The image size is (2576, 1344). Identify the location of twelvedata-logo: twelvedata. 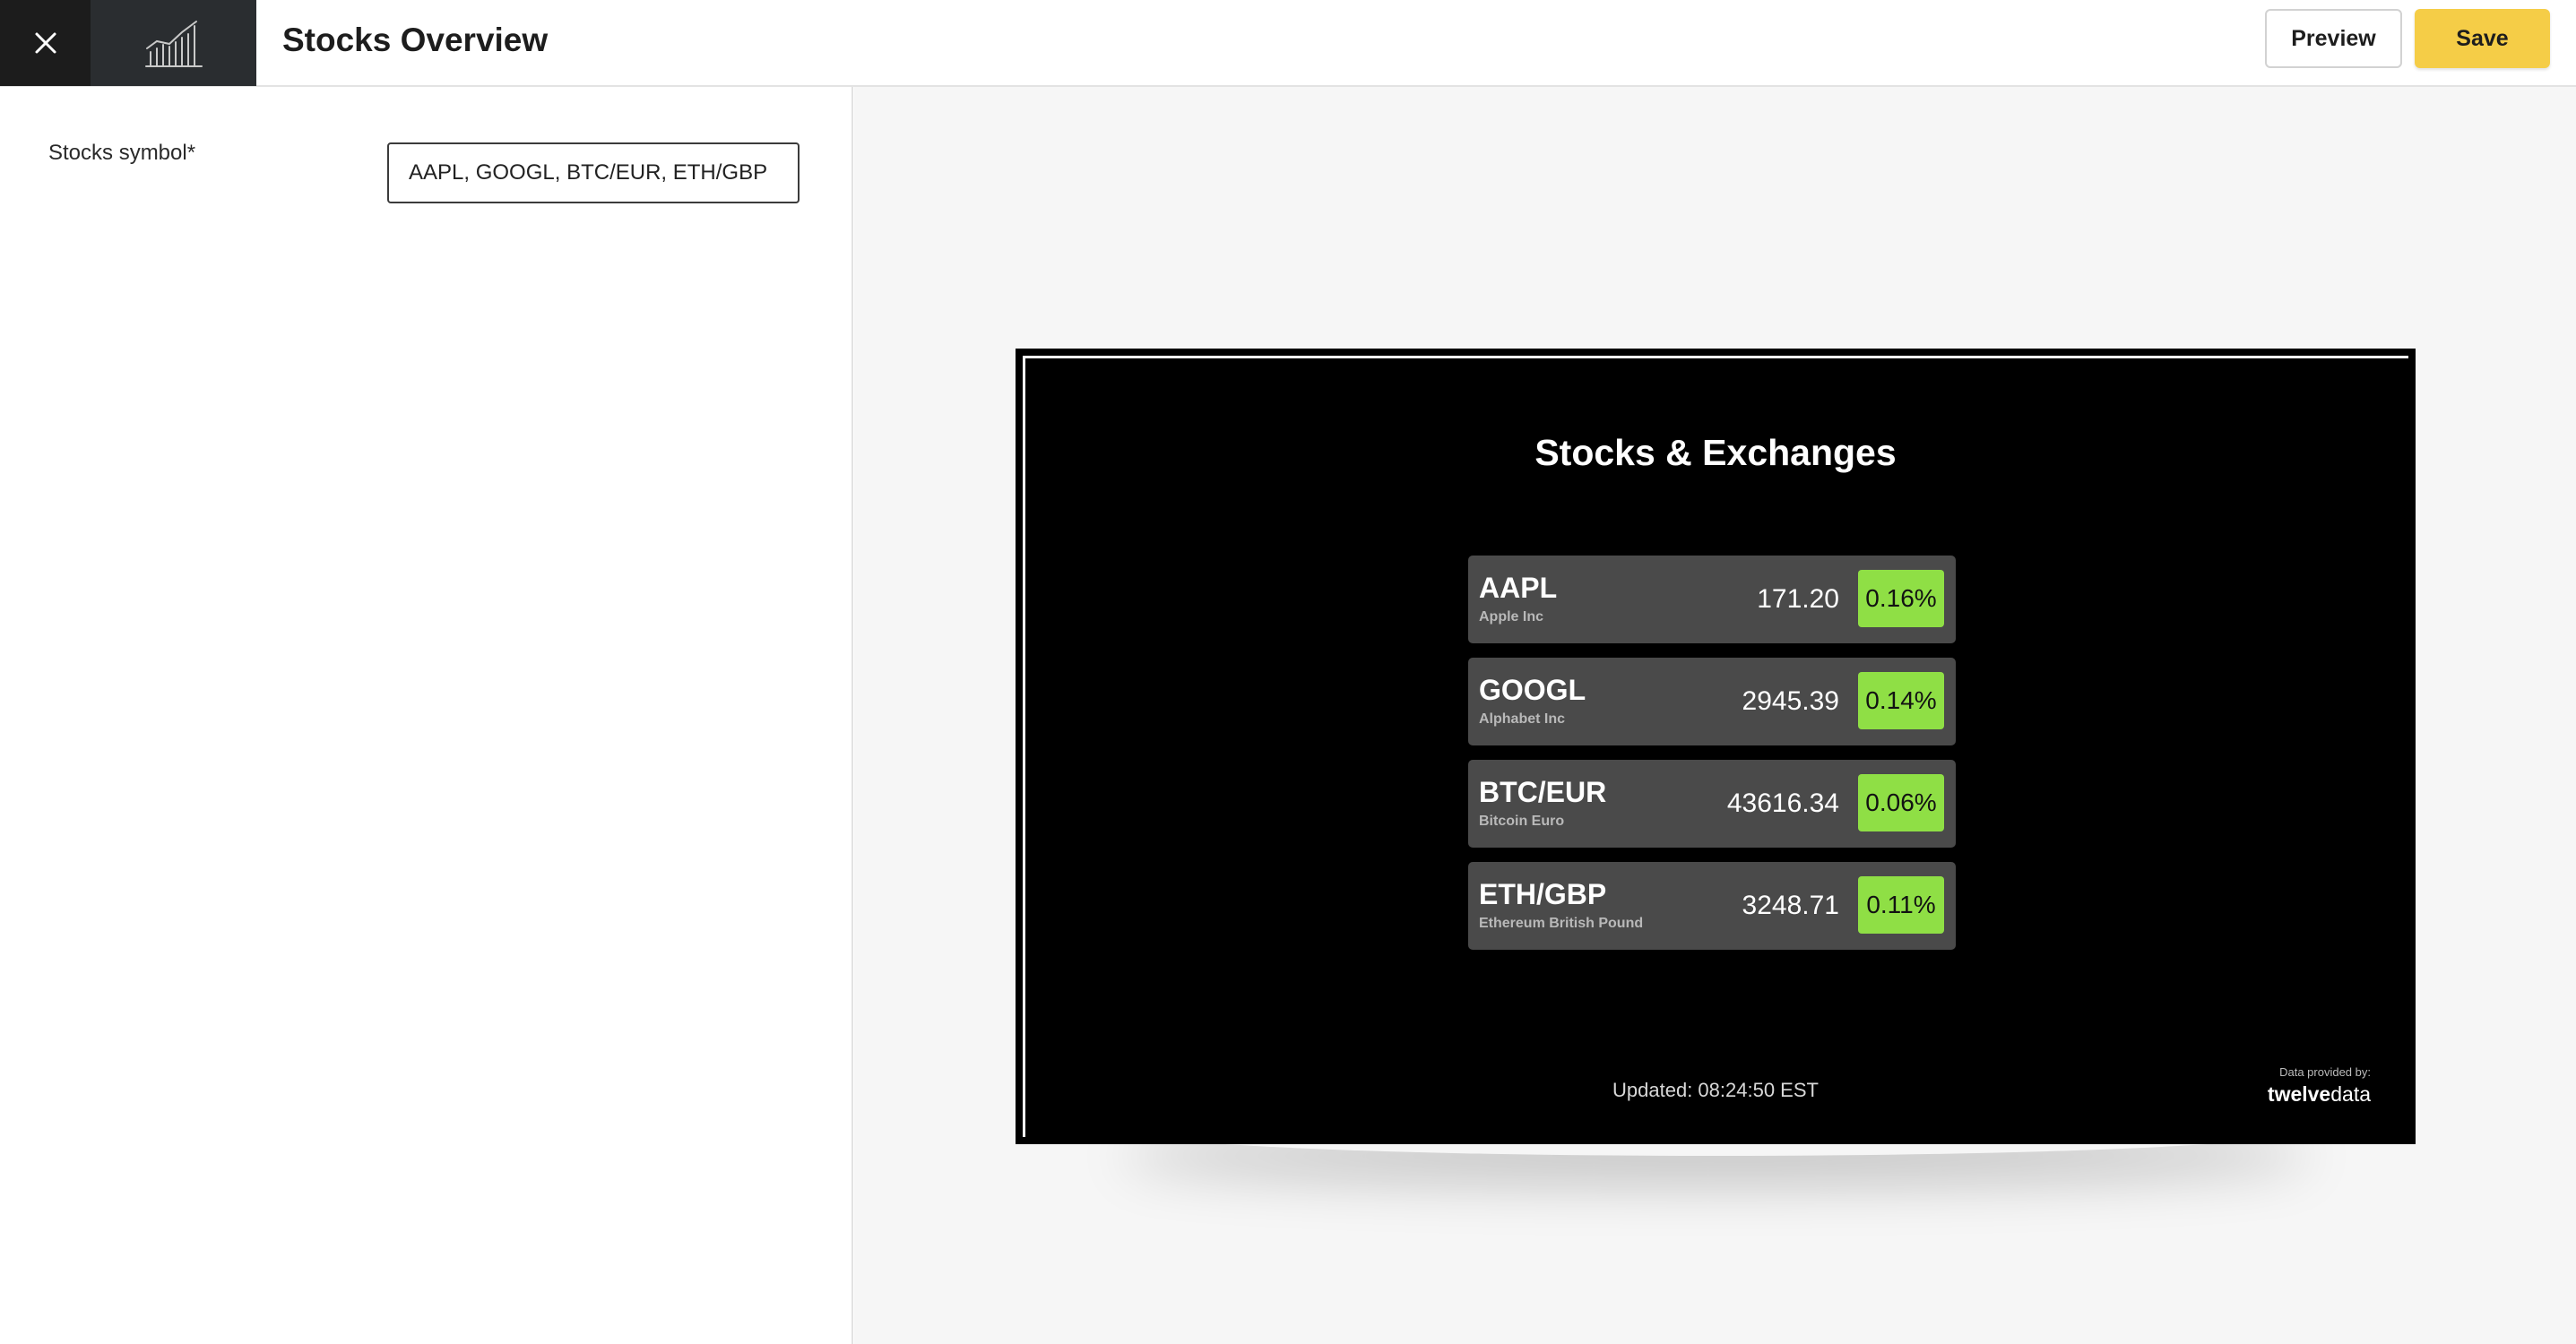
(2319, 1094).